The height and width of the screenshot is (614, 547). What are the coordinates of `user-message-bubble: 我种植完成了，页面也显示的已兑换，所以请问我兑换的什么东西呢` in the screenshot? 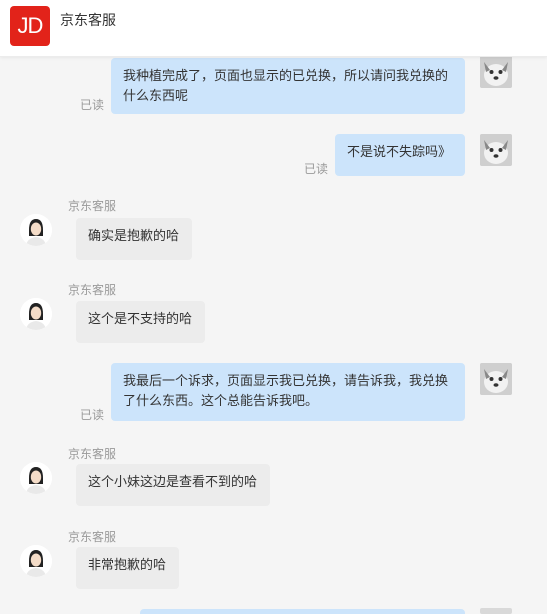 It's located at (288, 86).